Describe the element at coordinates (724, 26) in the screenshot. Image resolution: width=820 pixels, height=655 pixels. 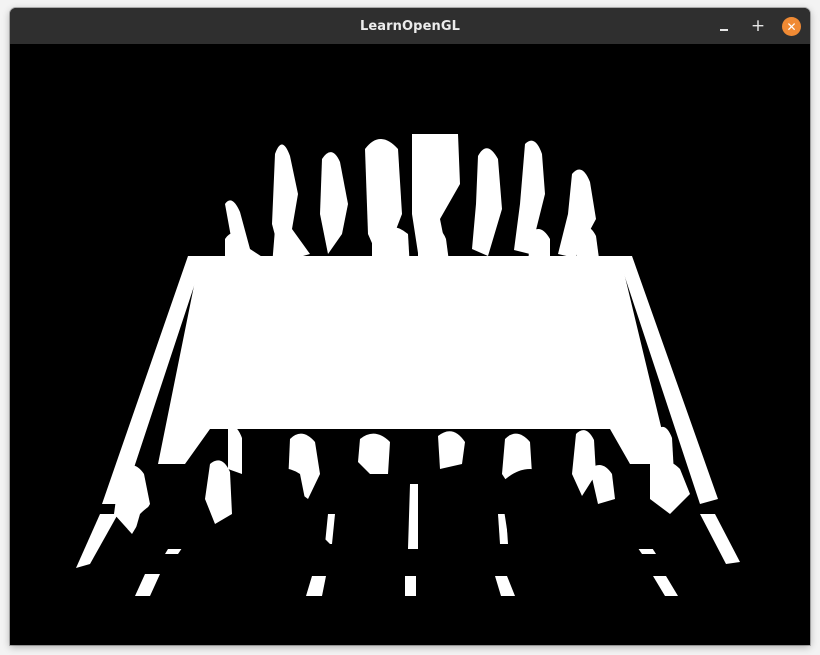
I see `minimize-button` at that location.